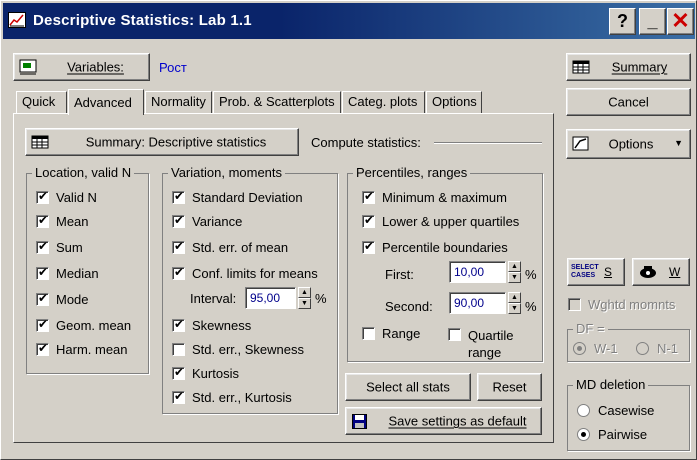 Image resolution: width=697 pixels, height=460 pixels. Describe the element at coordinates (227, 172) in the screenshot. I see `variation-group-title: Variation, moments` at that location.